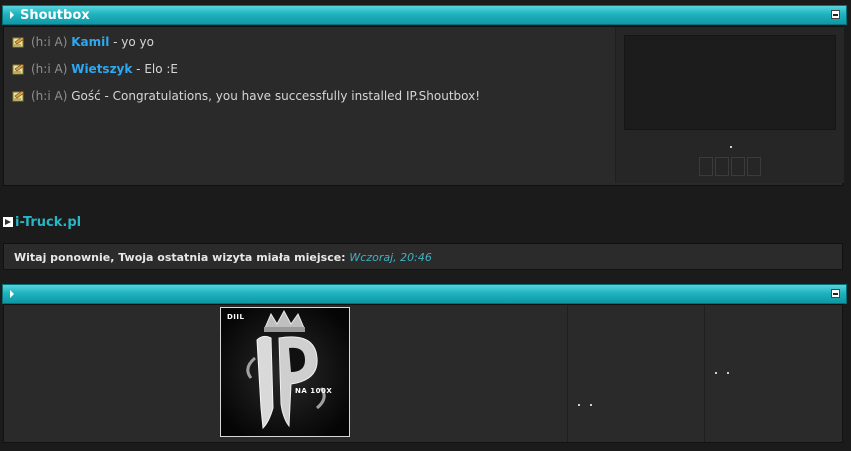  Describe the element at coordinates (730, 82) in the screenshot. I see `sidebar-image-placeholder` at that location.